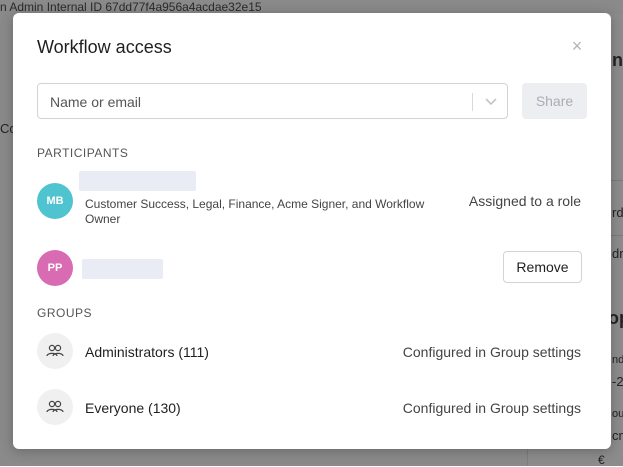  What do you see at coordinates (147, 352) in the screenshot?
I see `group-name: Administrators (111)` at bounding box center [147, 352].